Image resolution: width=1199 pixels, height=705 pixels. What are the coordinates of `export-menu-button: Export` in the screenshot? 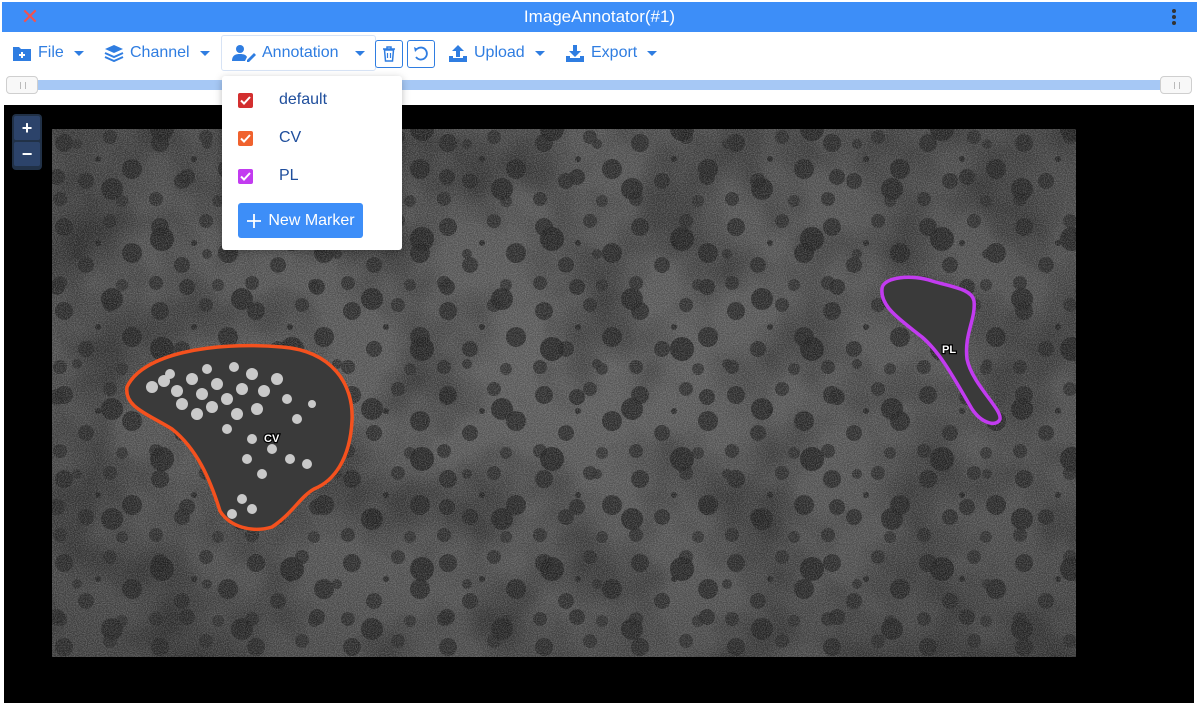 It's located at (611, 53).